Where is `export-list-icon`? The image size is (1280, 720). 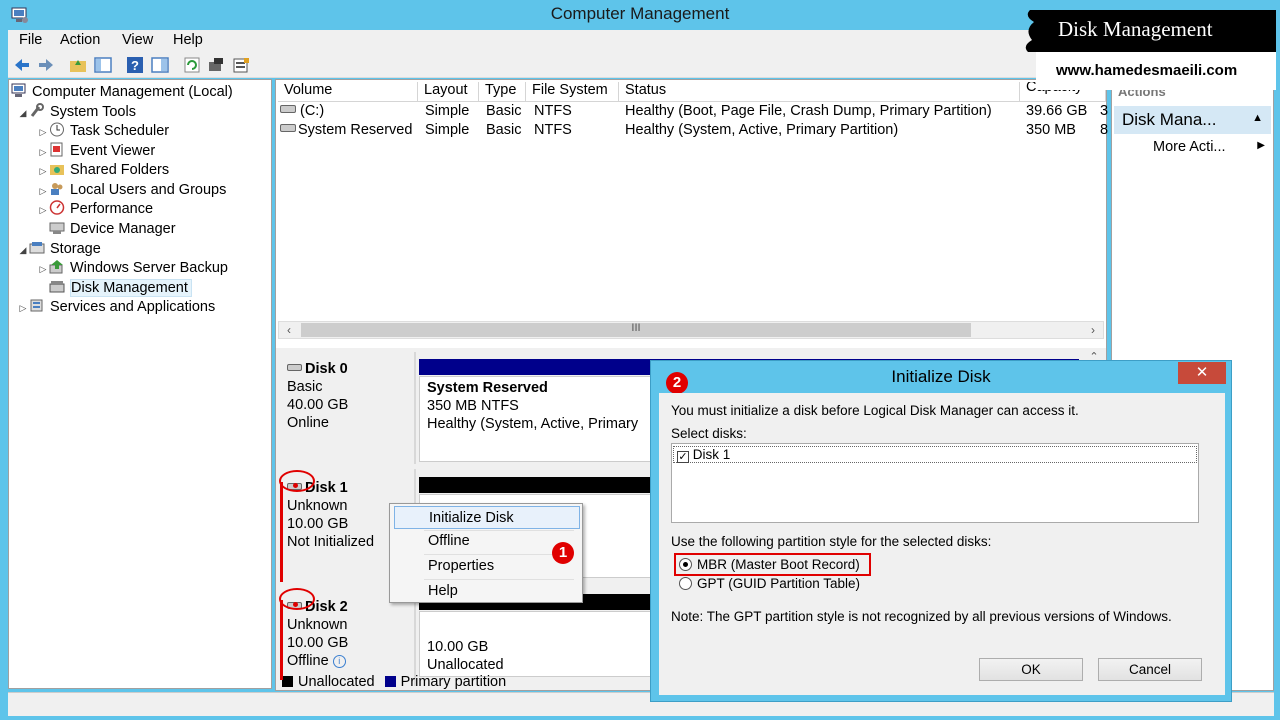
export-list-icon is located at coordinates (241, 65).